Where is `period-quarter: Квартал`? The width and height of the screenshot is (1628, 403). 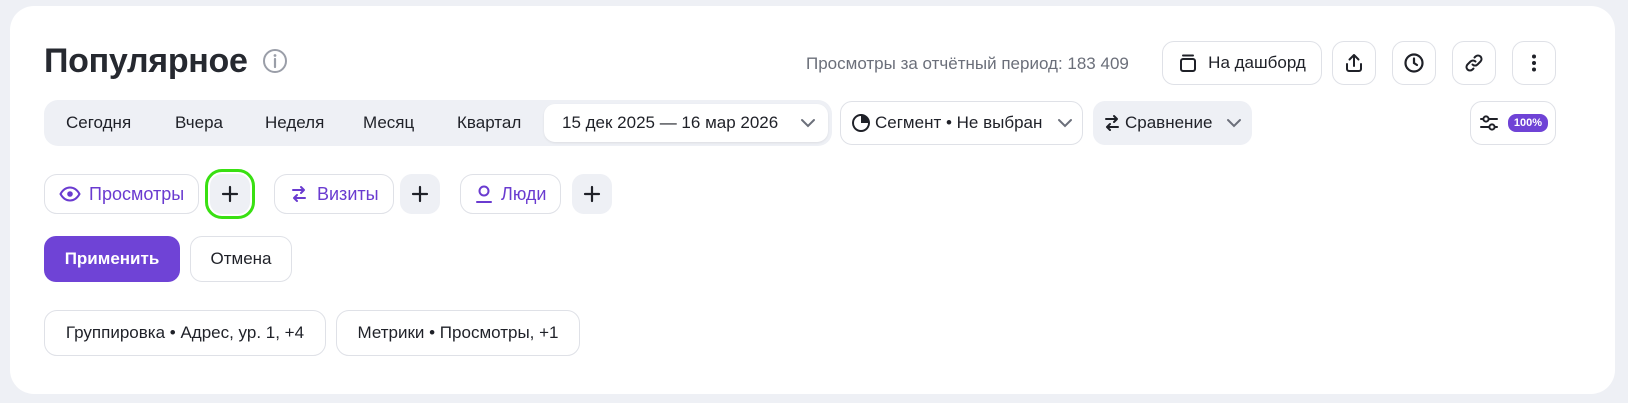 period-quarter: Квартал is located at coordinates (489, 123).